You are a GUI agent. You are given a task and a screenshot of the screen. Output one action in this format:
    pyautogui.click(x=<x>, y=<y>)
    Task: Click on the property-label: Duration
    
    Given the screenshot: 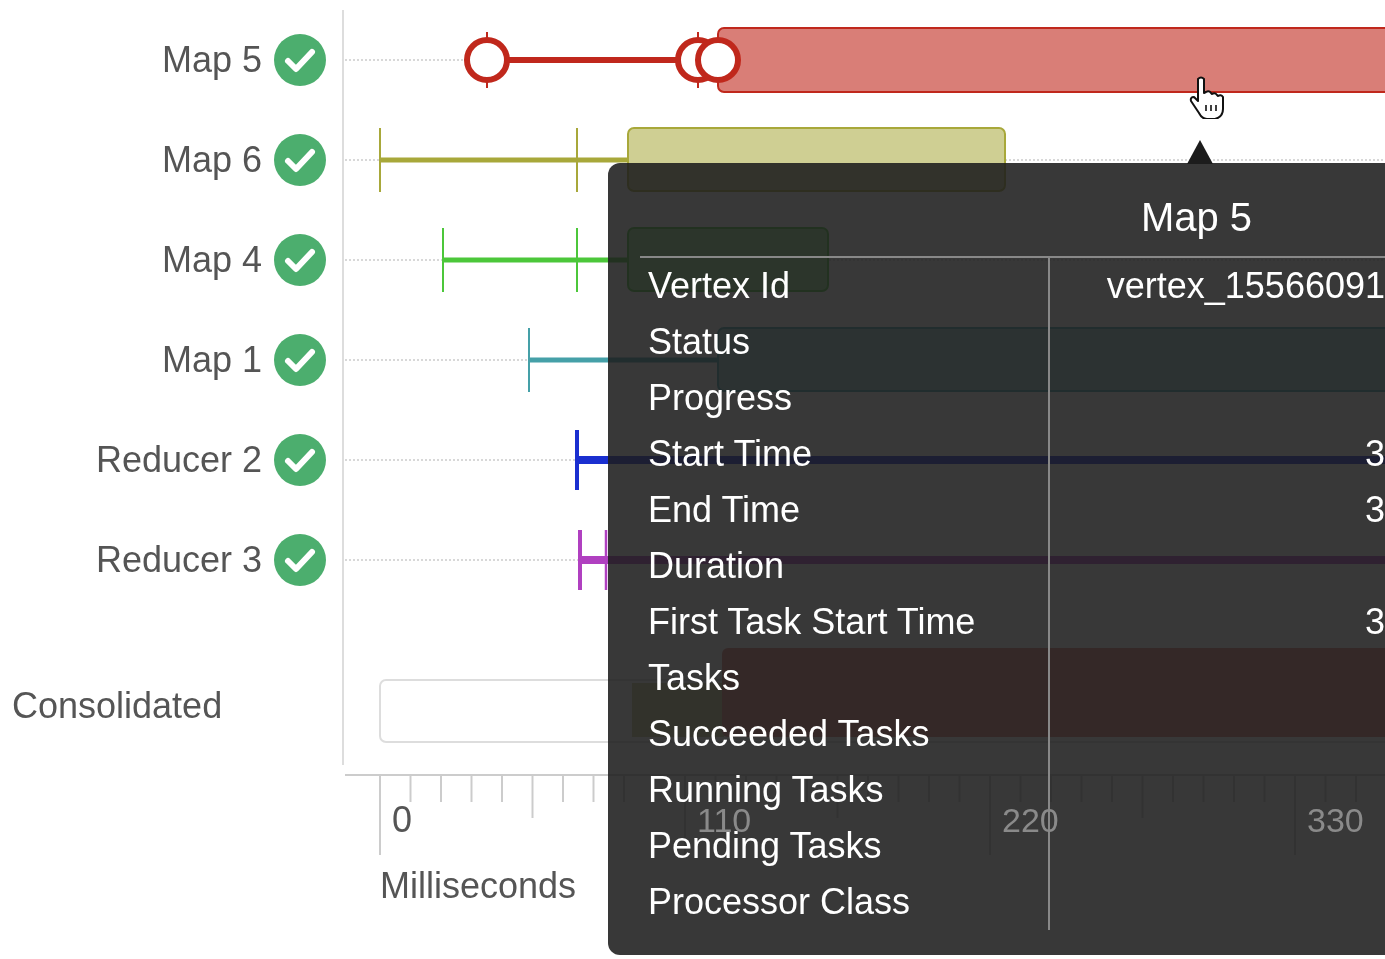 What is the action you would take?
    pyautogui.click(x=716, y=566)
    